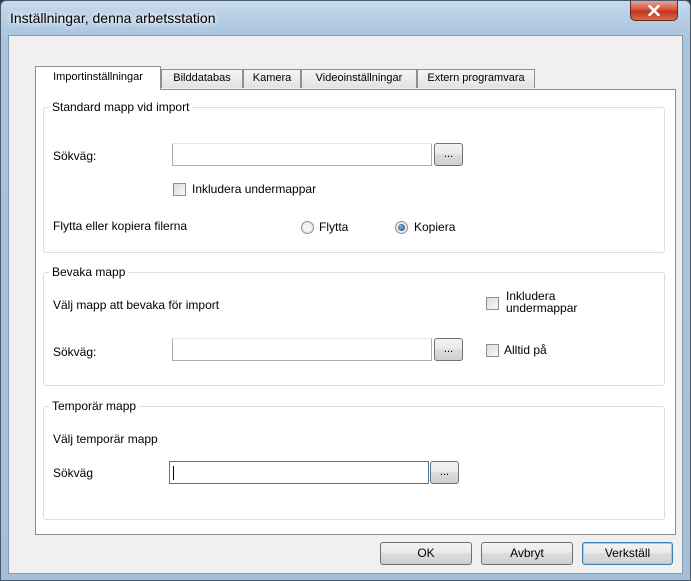  I want to click on watch-path-input, so click(302, 349).